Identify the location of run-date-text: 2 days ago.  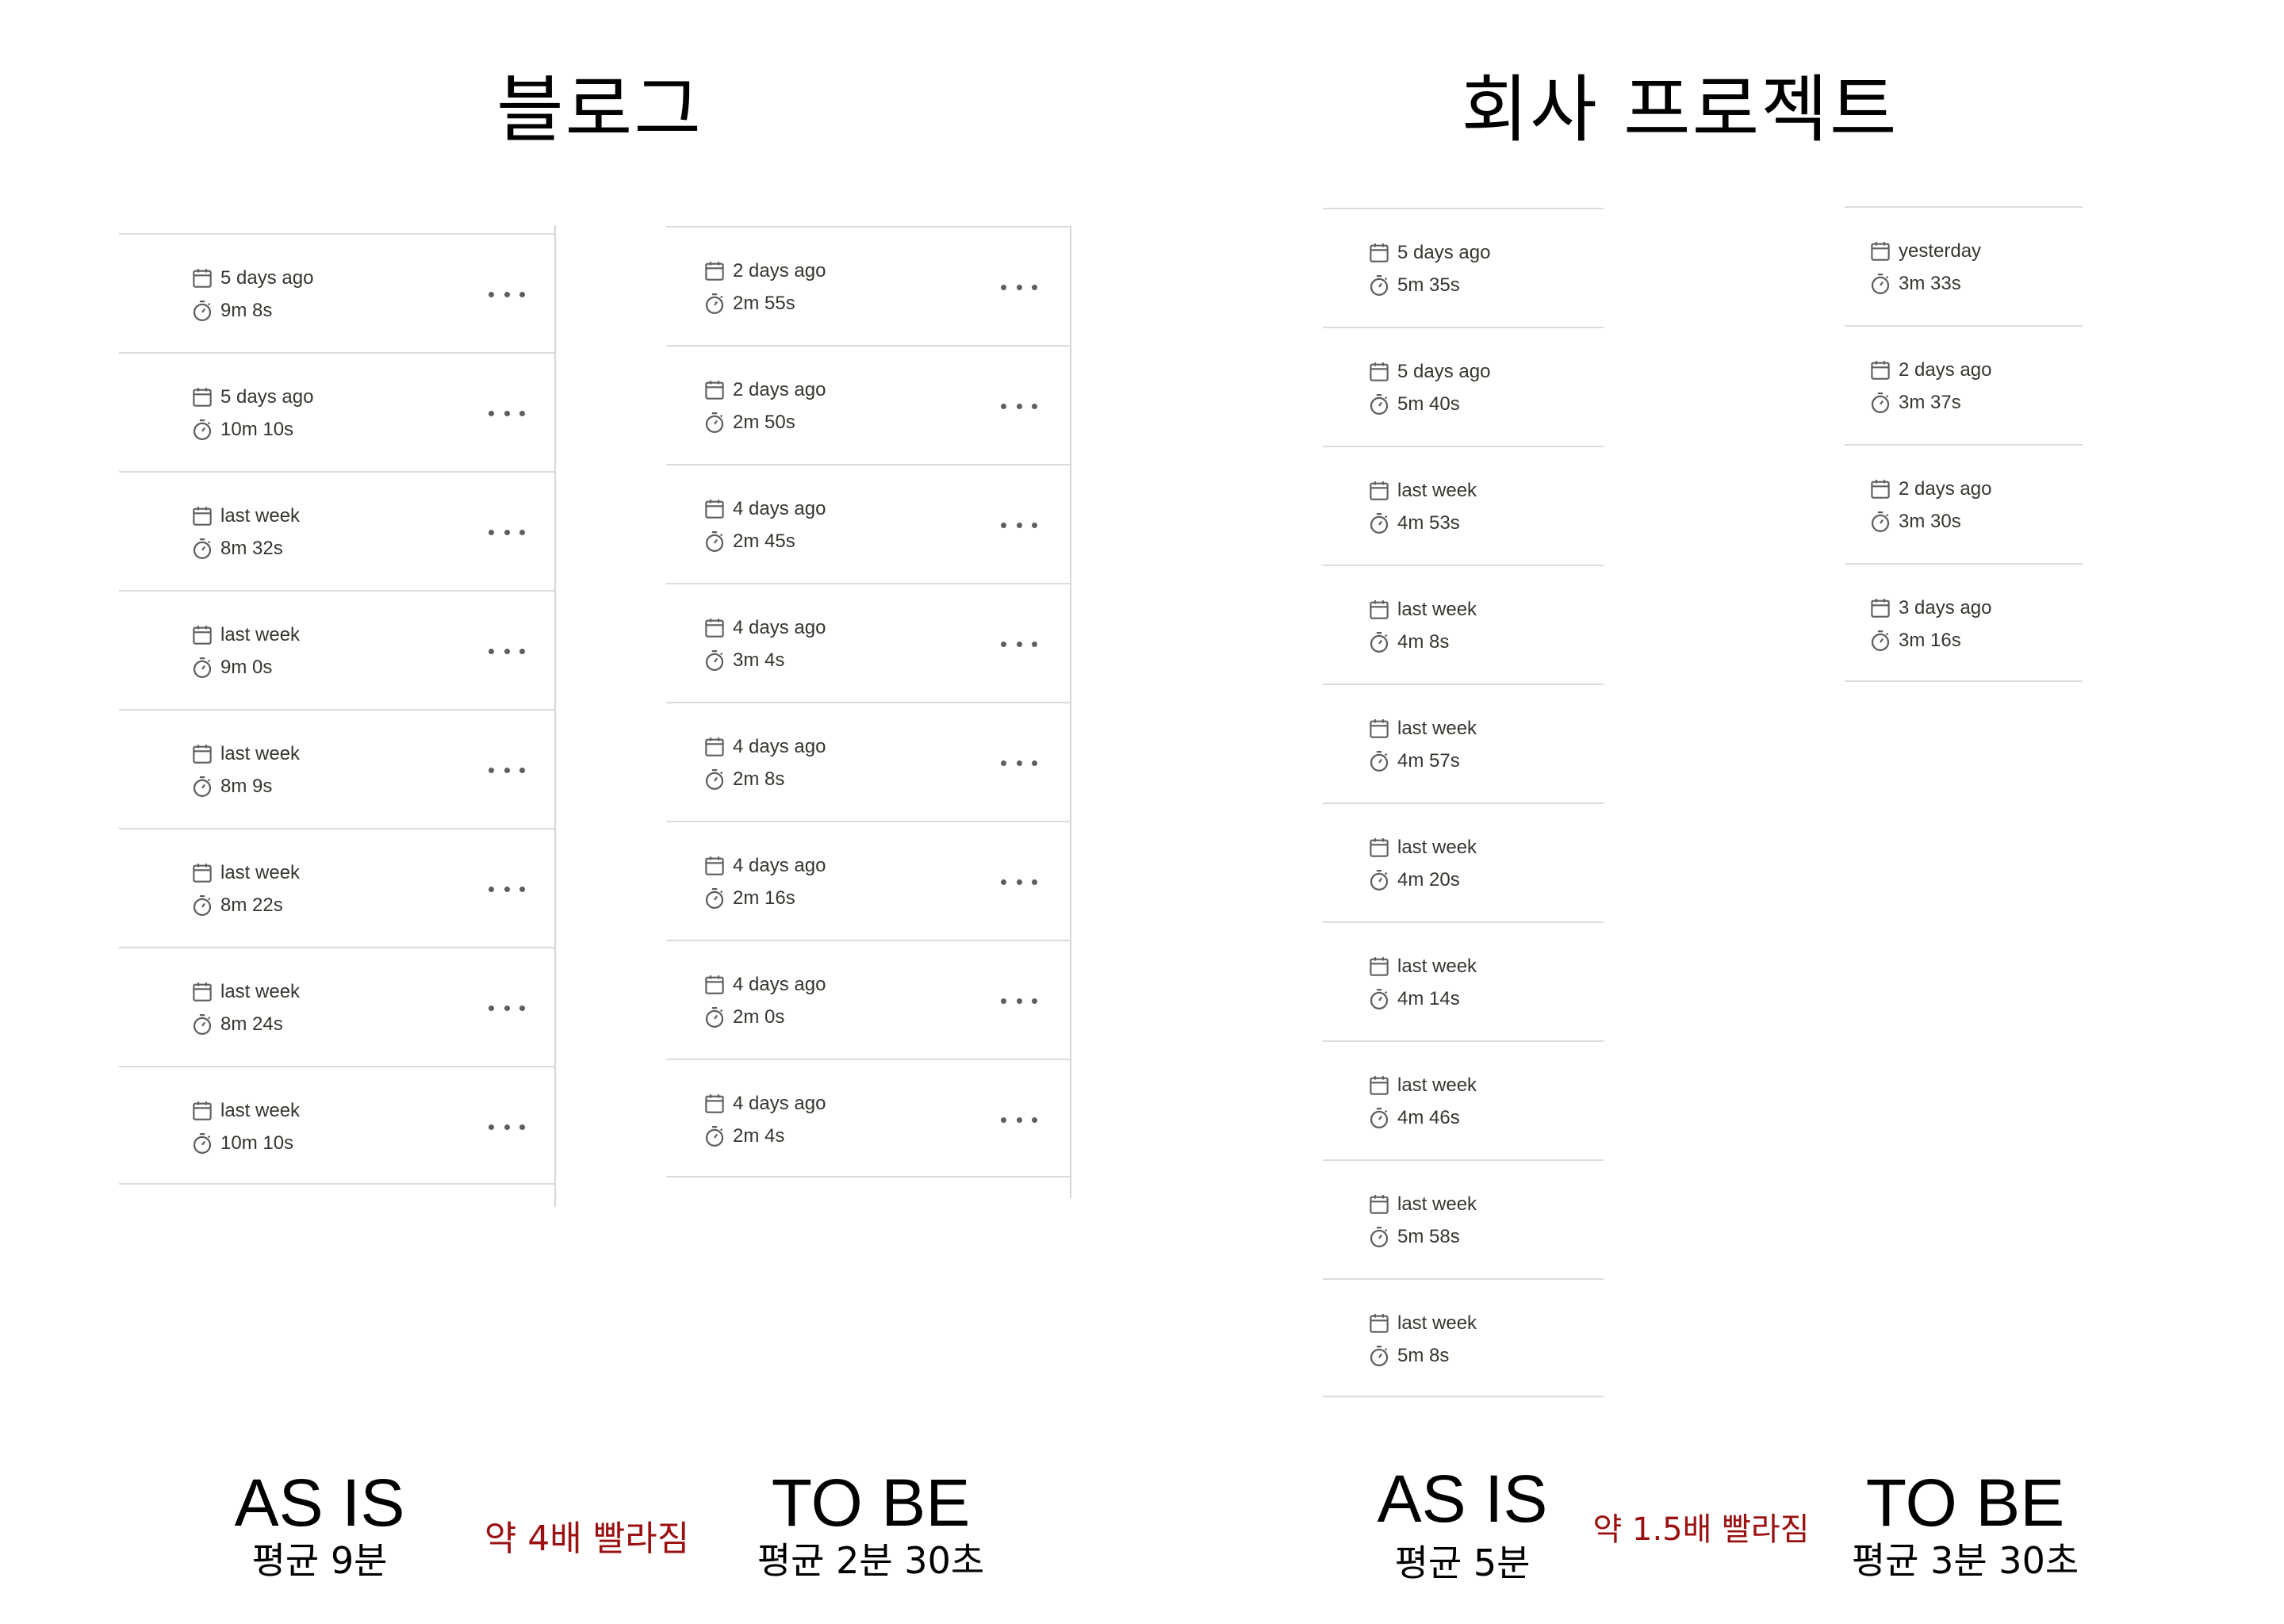
(1945, 370).